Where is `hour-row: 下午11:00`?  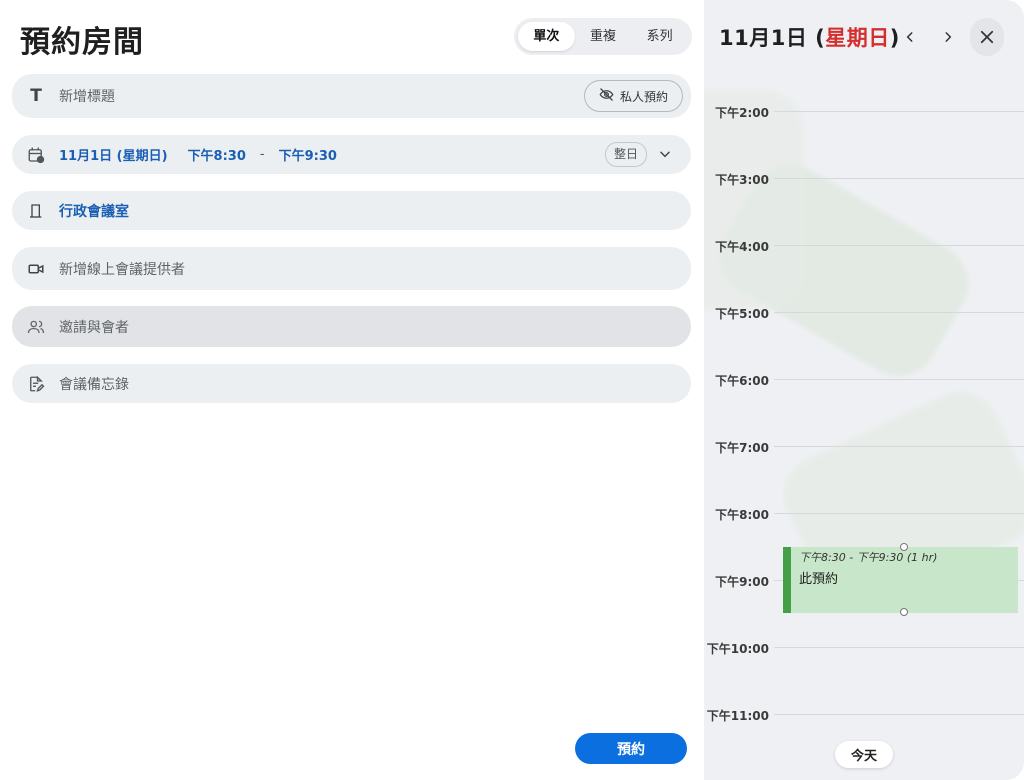
hour-row: 下午11:00 is located at coordinates (864, 716).